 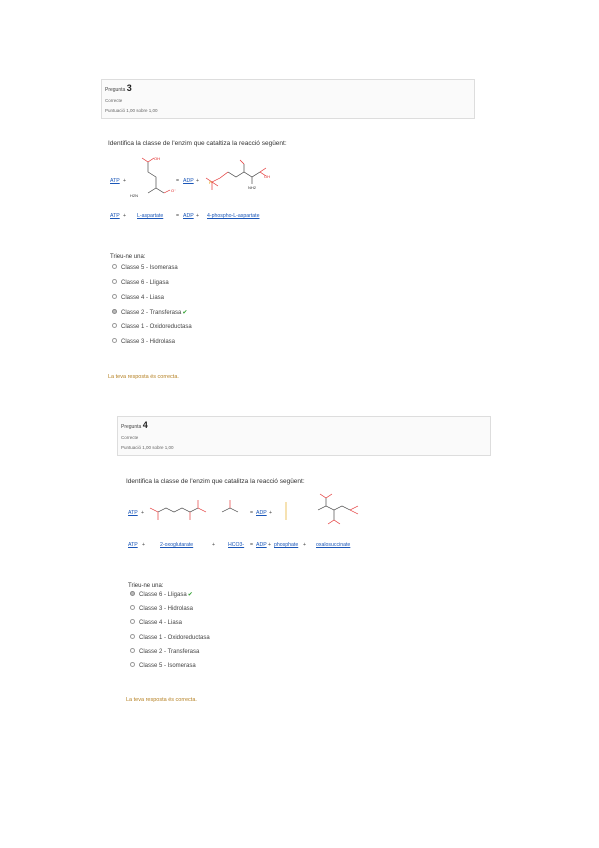 I want to click on q4-option-5: Classe 2 - Transferasa, so click(x=165, y=652).